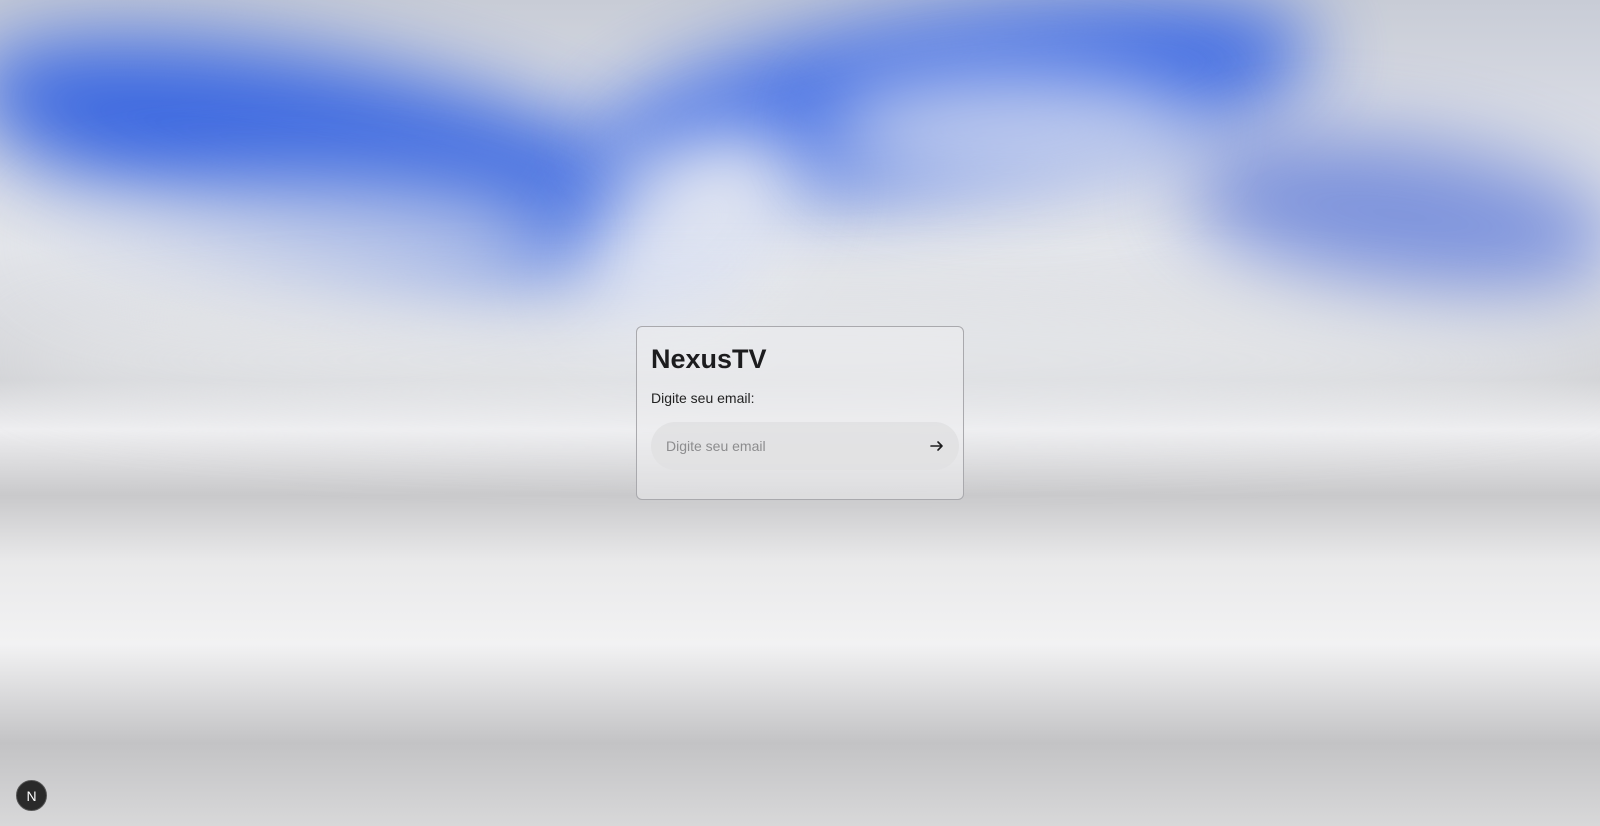 The width and height of the screenshot is (1600, 826). I want to click on email-label: Digite seu email:, so click(703, 398).